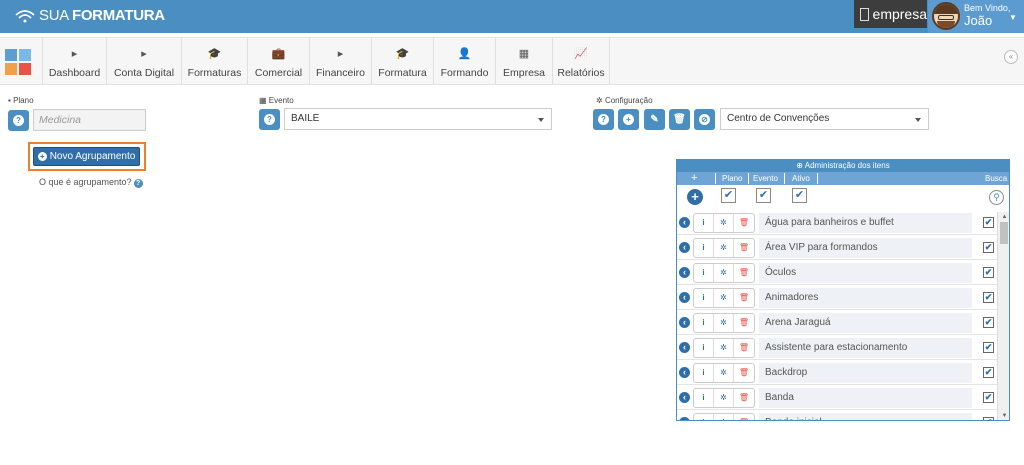  Describe the element at coordinates (18, 62) in the screenshot. I see `apps-grid-icon` at that location.